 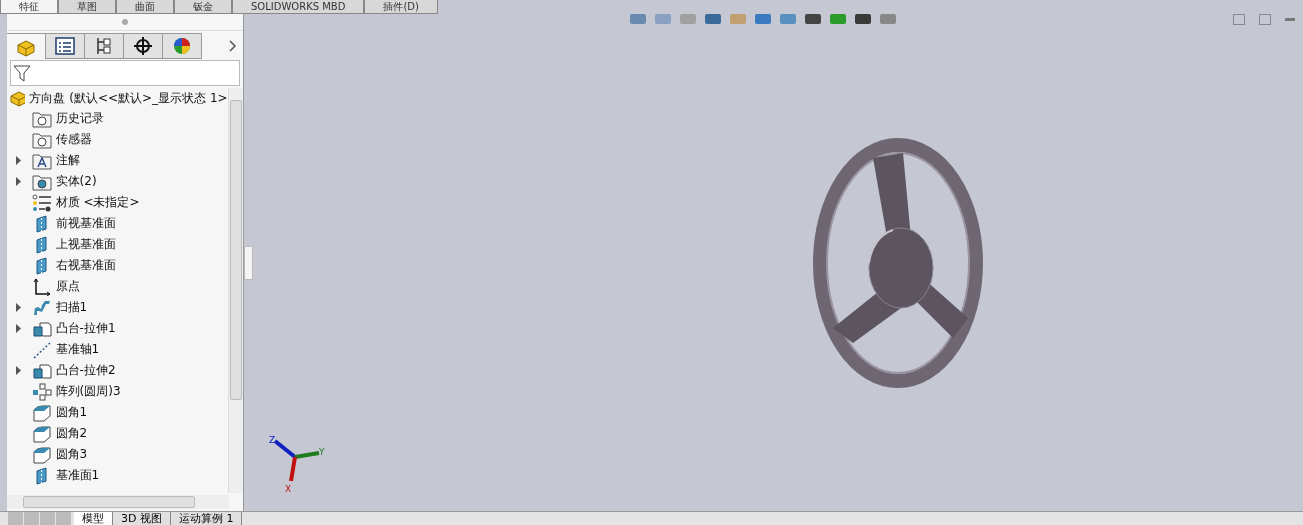 What do you see at coordinates (117, 265) in the screenshot?
I see `tree-item: 右视基准面` at bounding box center [117, 265].